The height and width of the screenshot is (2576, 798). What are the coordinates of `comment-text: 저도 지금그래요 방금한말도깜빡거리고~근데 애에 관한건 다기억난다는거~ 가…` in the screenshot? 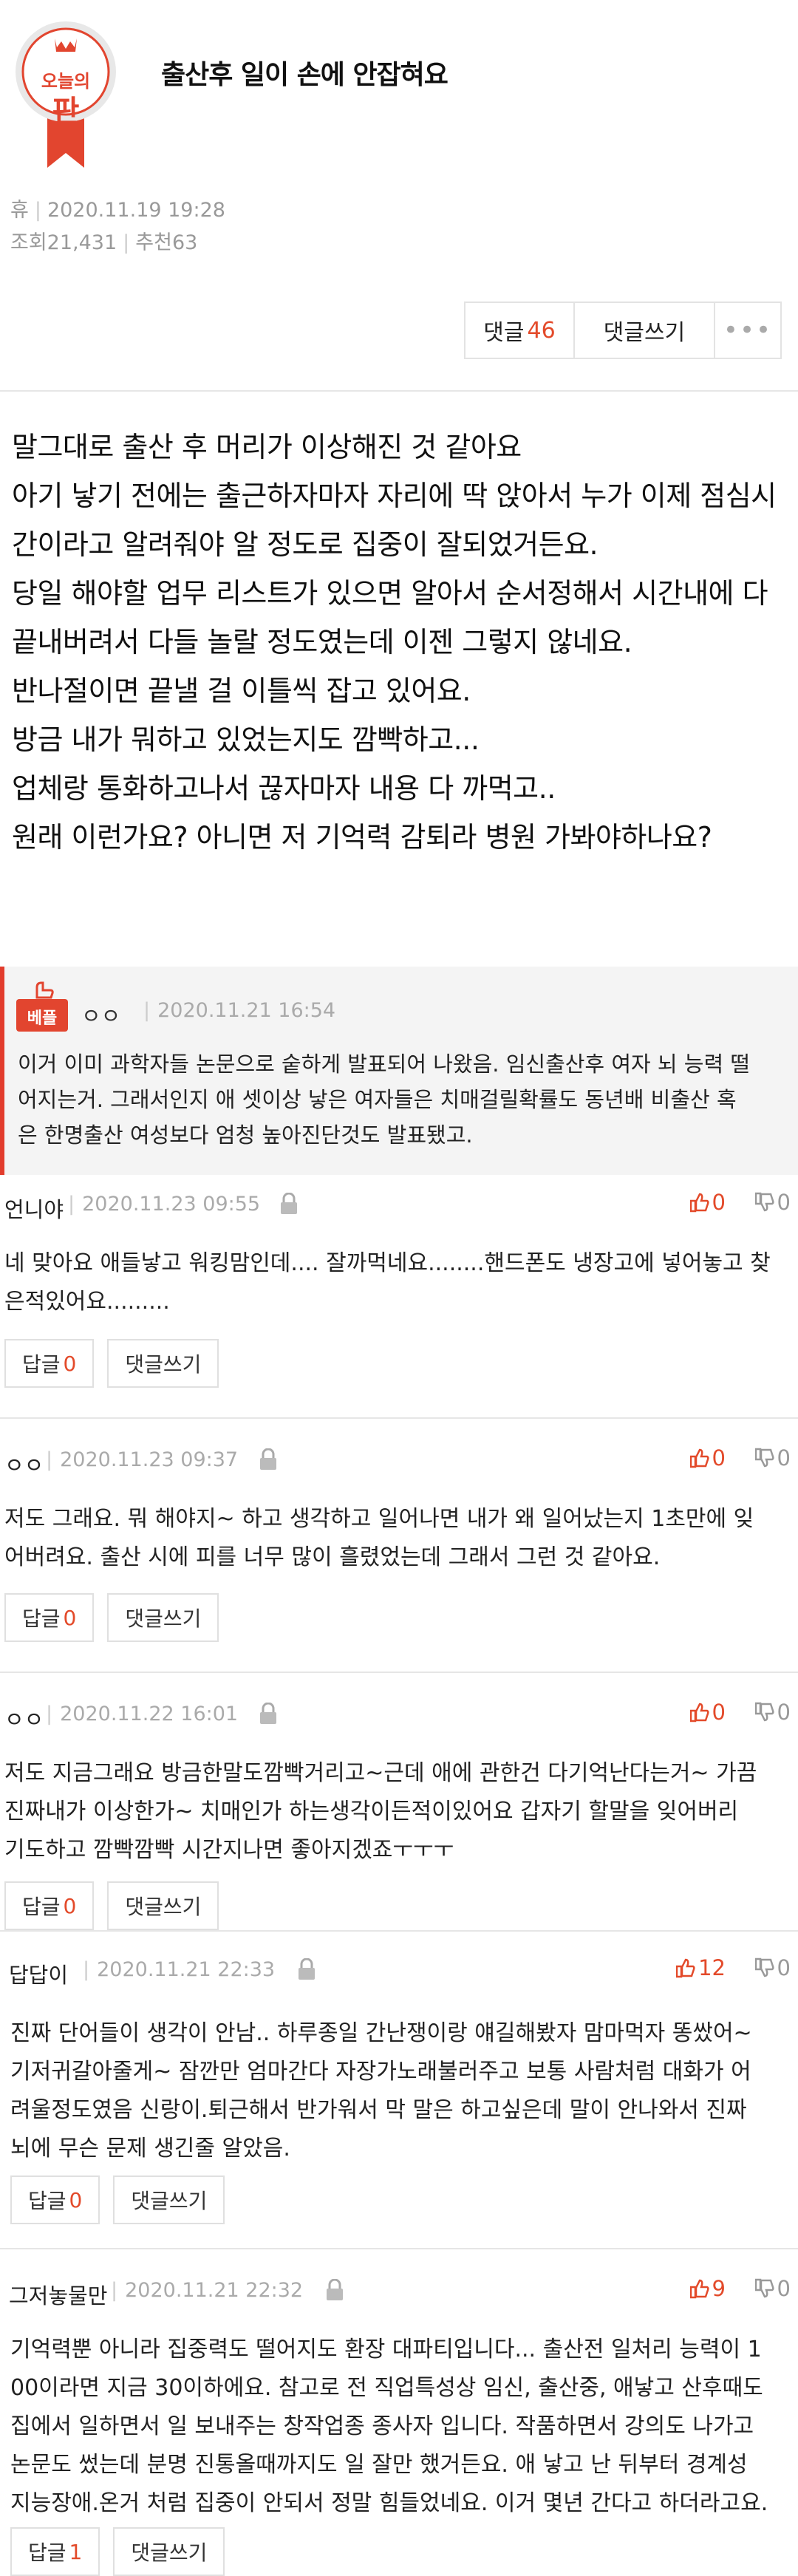 It's located at (398, 1812).